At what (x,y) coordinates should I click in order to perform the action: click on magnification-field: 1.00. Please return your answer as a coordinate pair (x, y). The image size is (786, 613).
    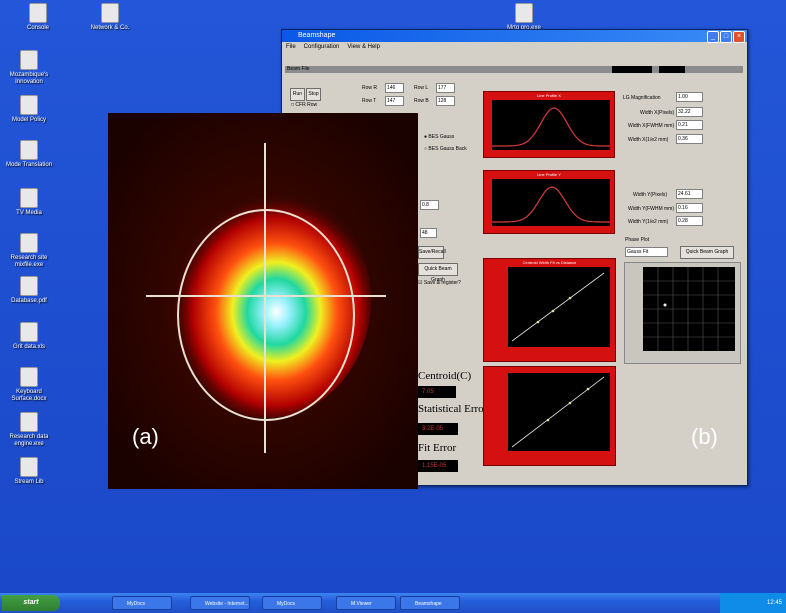
    Looking at the image, I should click on (689, 97).